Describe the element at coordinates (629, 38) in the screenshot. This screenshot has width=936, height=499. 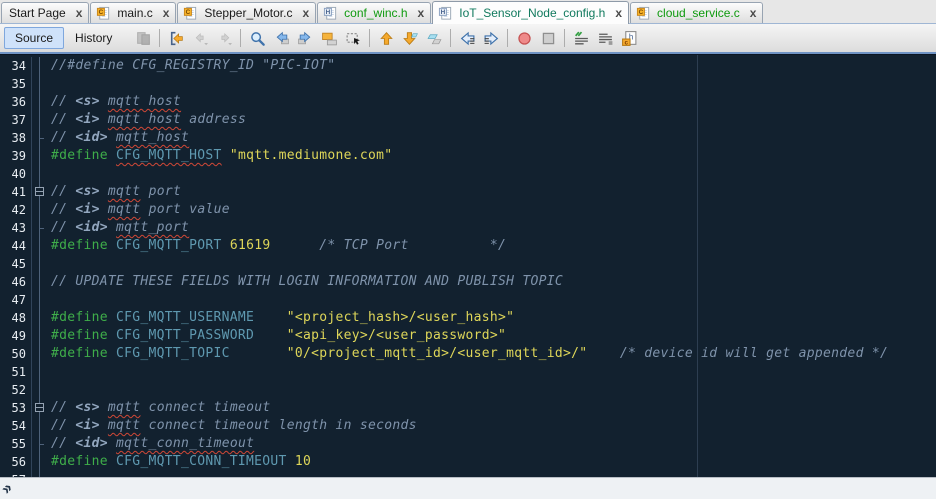
I see `header-source-toggle-button: hc` at that location.